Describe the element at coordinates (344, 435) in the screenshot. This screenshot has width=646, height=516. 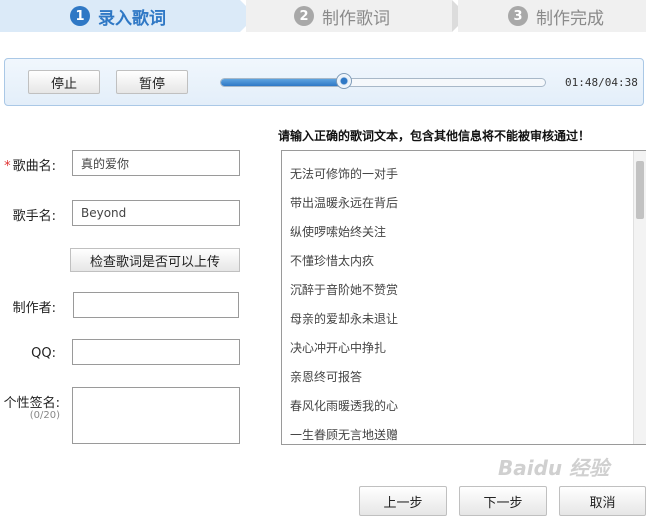
I see `lyric-line: 一生眷顾无言地送赠` at that location.